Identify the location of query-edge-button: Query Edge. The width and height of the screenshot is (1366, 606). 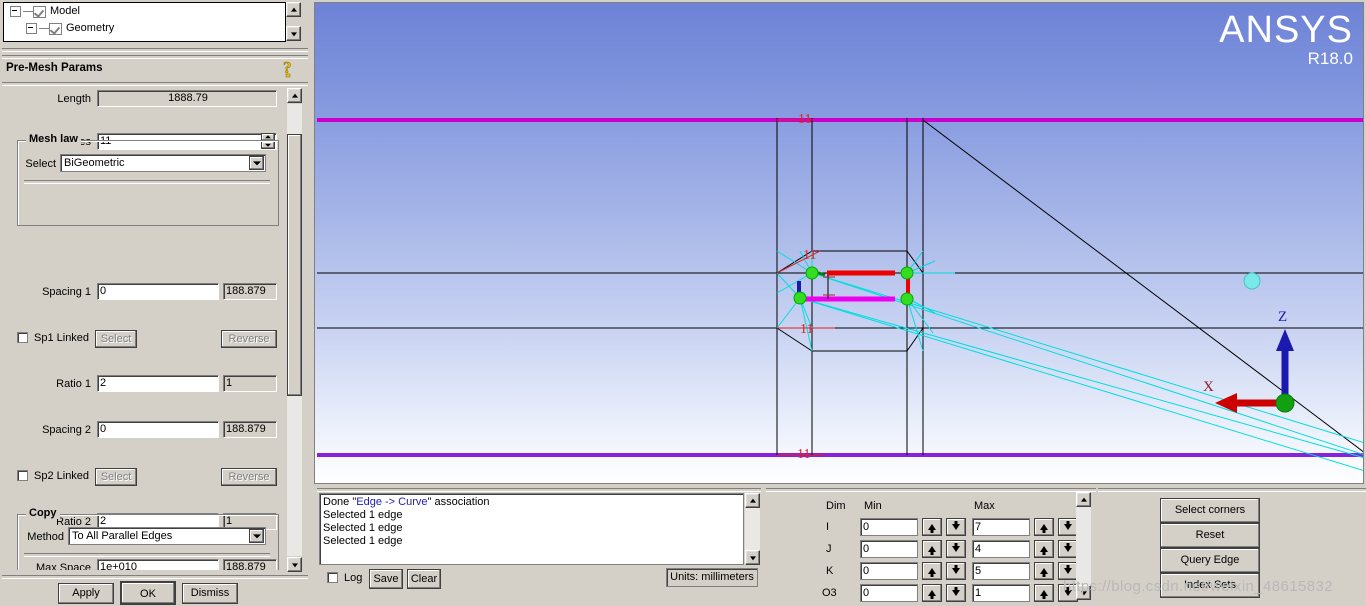
(1210, 560).